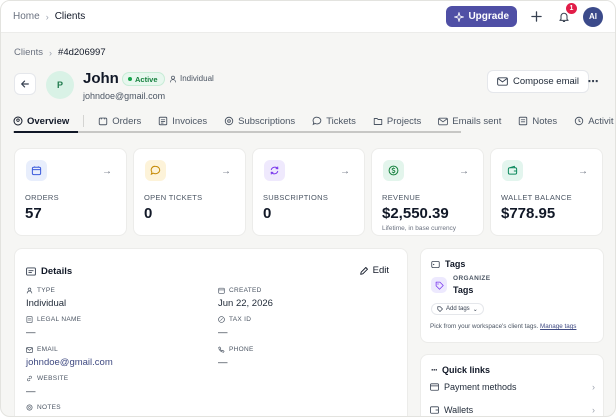 The width and height of the screenshot is (616, 417). I want to click on tab-label: Activit, so click(601, 121).